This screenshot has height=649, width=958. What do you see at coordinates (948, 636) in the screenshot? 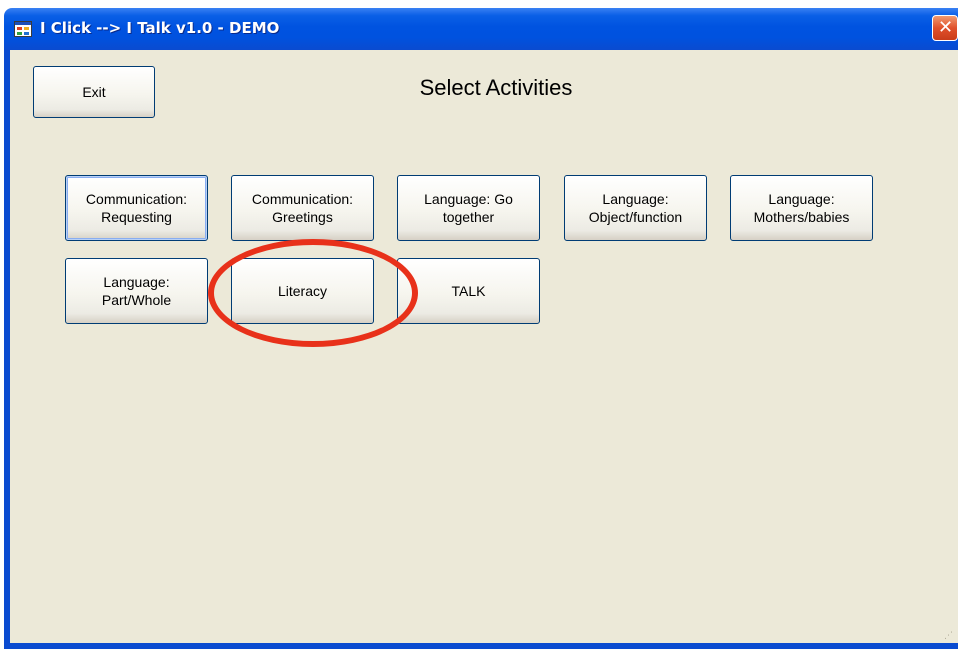
I see `resize-grip-icon: ⋰` at bounding box center [948, 636].